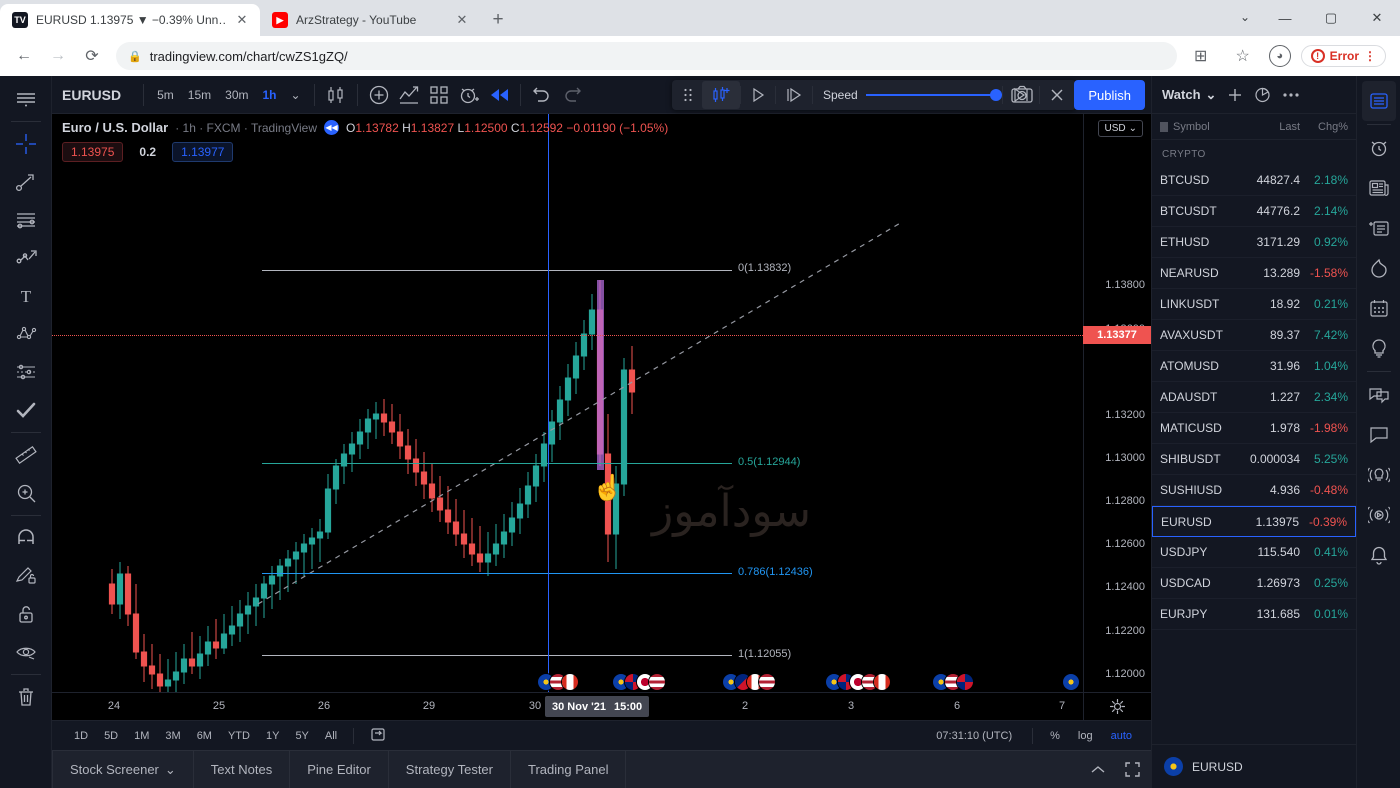 Image resolution: width=1400 pixels, height=788 pixels. I want to click on profile-avatar: ◕, so click(1279, 56).